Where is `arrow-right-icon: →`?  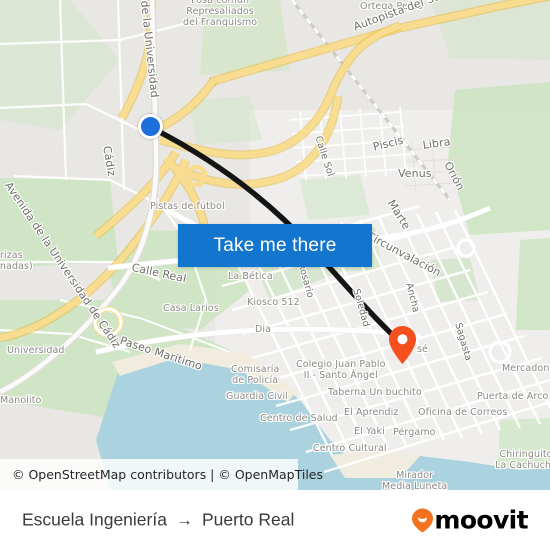 arrow-right-icon: → is located at coordinates (184, 519).